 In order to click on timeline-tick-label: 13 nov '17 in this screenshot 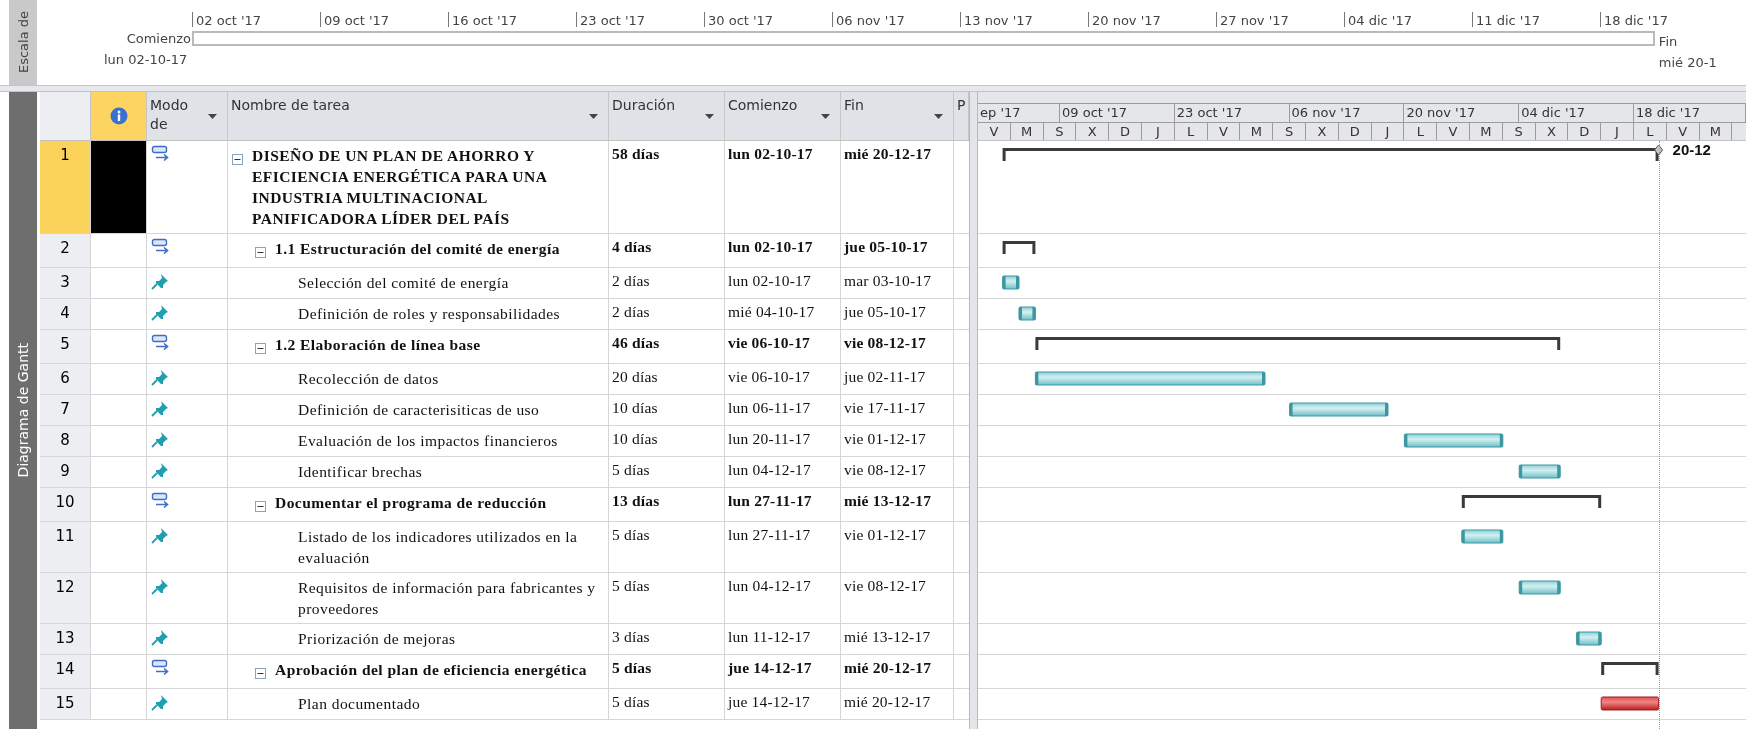, I will do `click(996, 19)`.